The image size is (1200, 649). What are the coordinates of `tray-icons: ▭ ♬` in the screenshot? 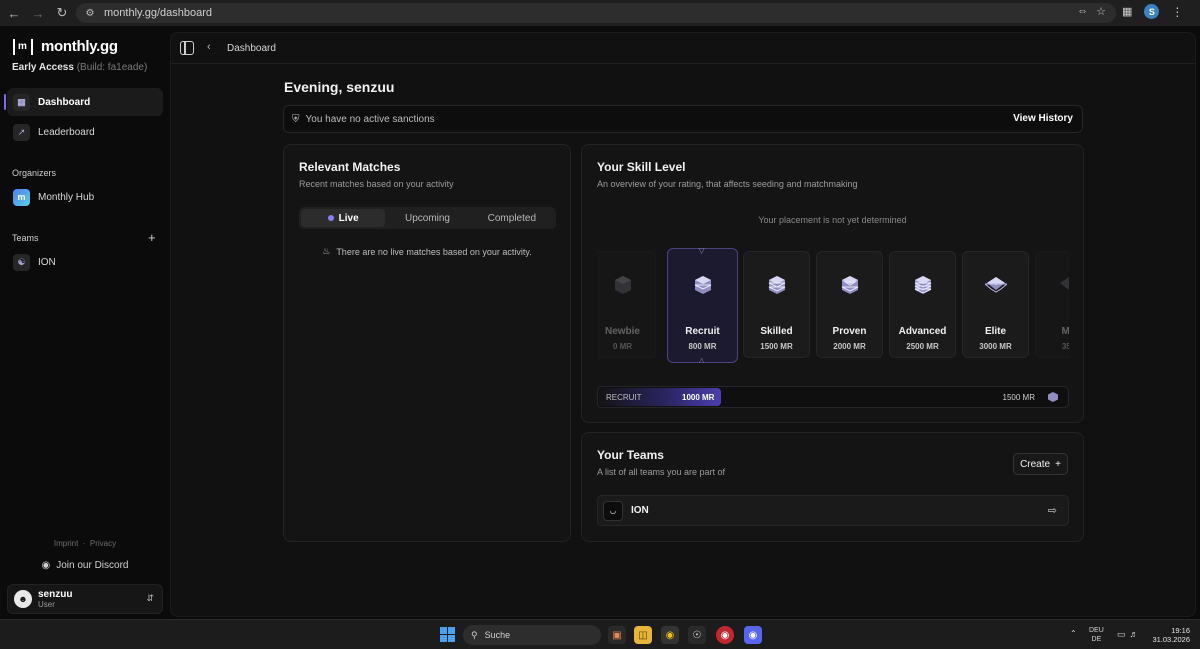 It's located at (1128, 634).